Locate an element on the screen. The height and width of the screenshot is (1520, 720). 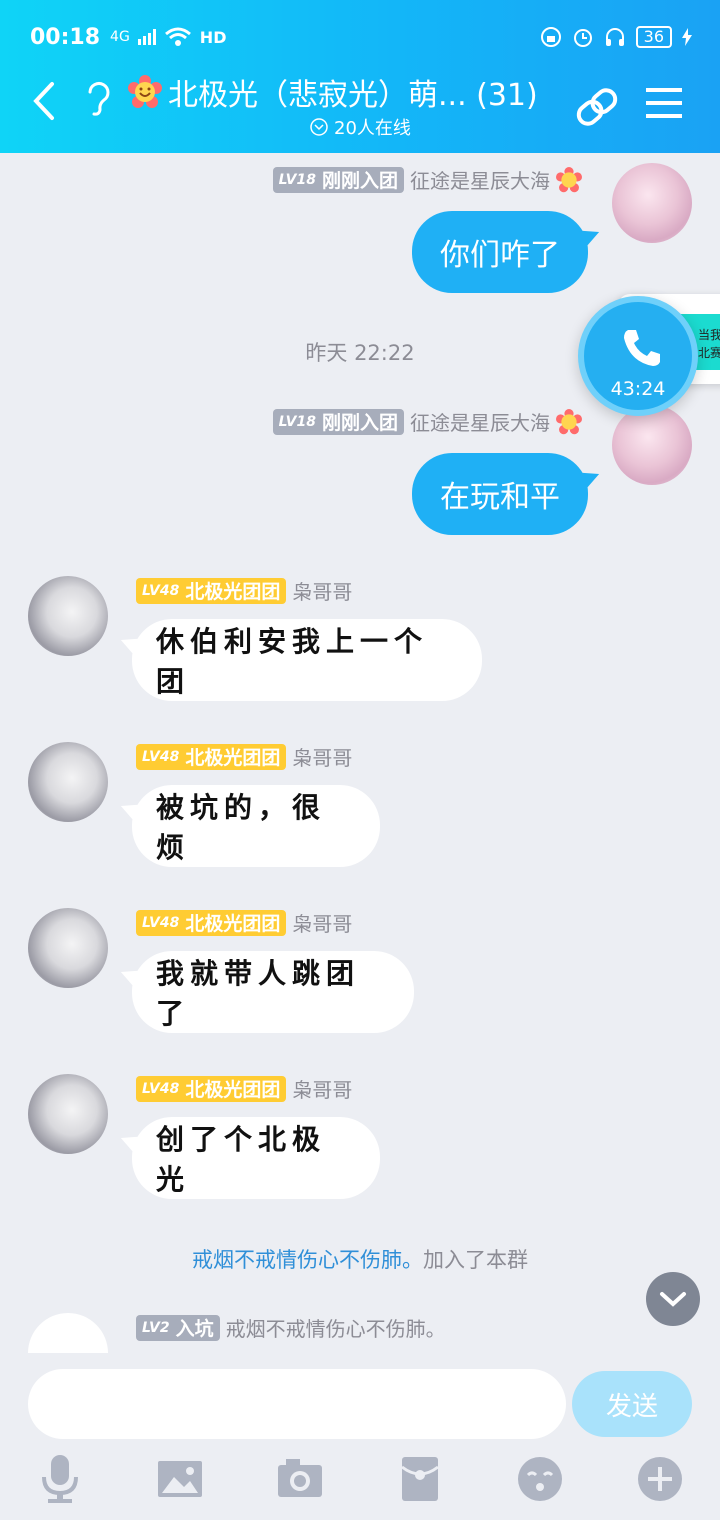
online-count: 20人在线 is located at coordinates (360, 127).